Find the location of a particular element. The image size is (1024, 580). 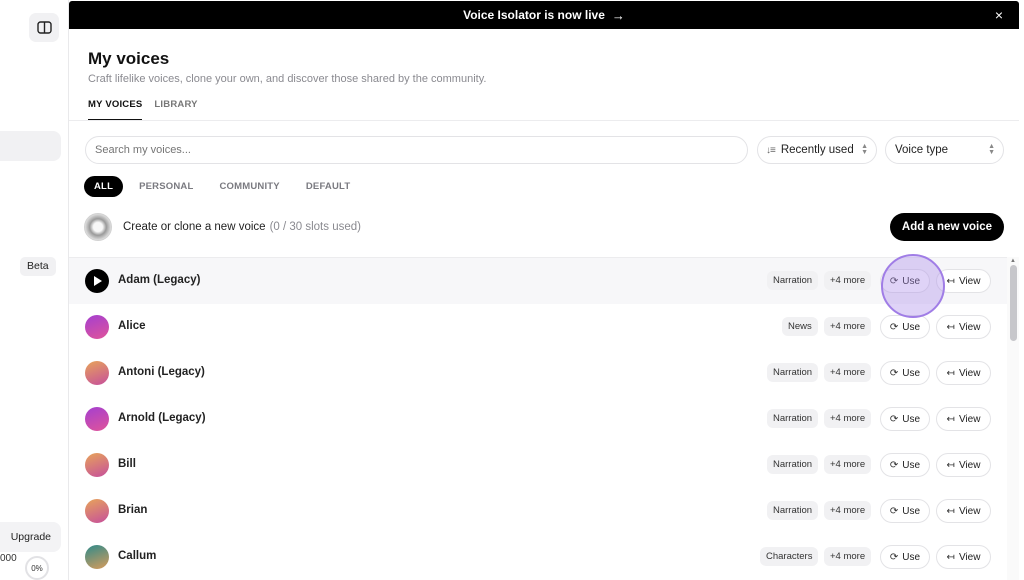

tab-my-voices: MY VOICES is located at coordinates (115, 109).